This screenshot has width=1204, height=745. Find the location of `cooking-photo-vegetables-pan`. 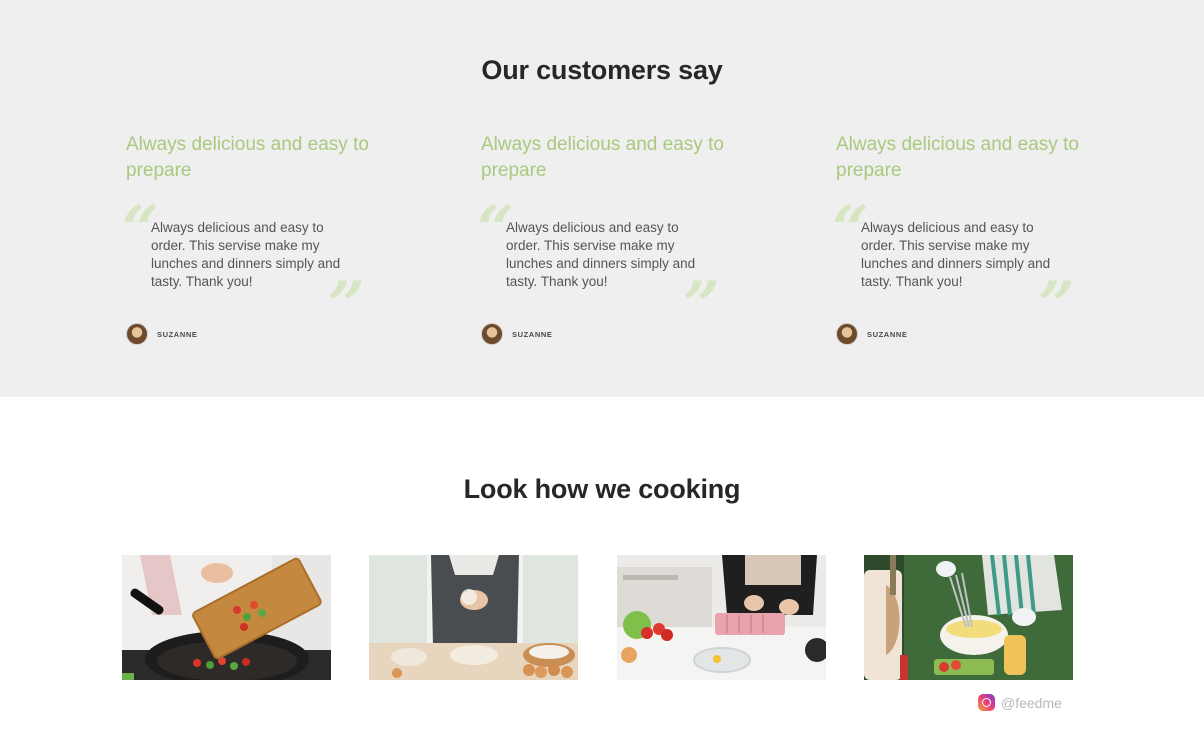

cooking-photo-vegetables-pan is located at coordinates (226, 617).